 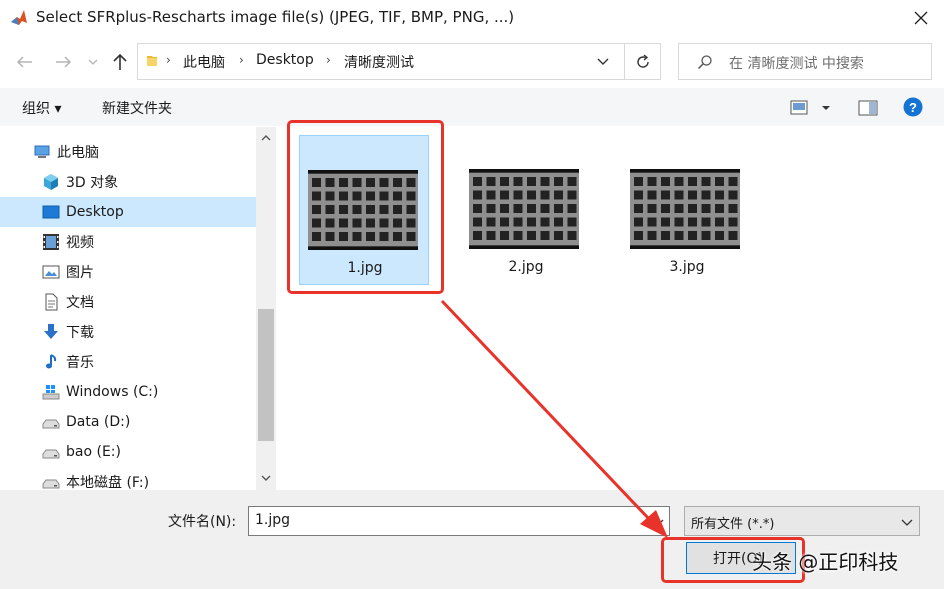 I want to click on breadcrumb-desktop: Desktop, so click(x=285, y=60).